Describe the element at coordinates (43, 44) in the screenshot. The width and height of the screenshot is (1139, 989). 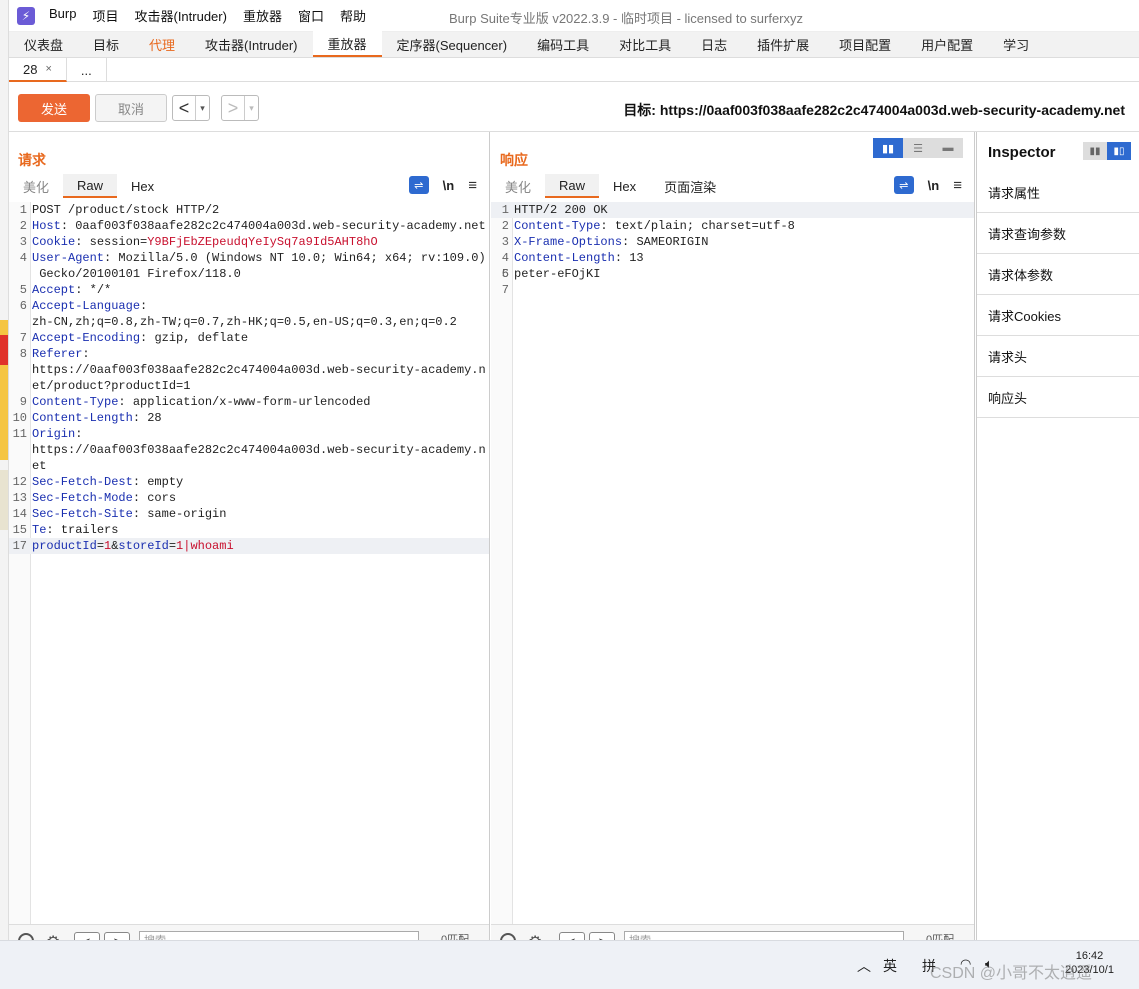
I see `tab-dashboard: 仪表盘` at that location.